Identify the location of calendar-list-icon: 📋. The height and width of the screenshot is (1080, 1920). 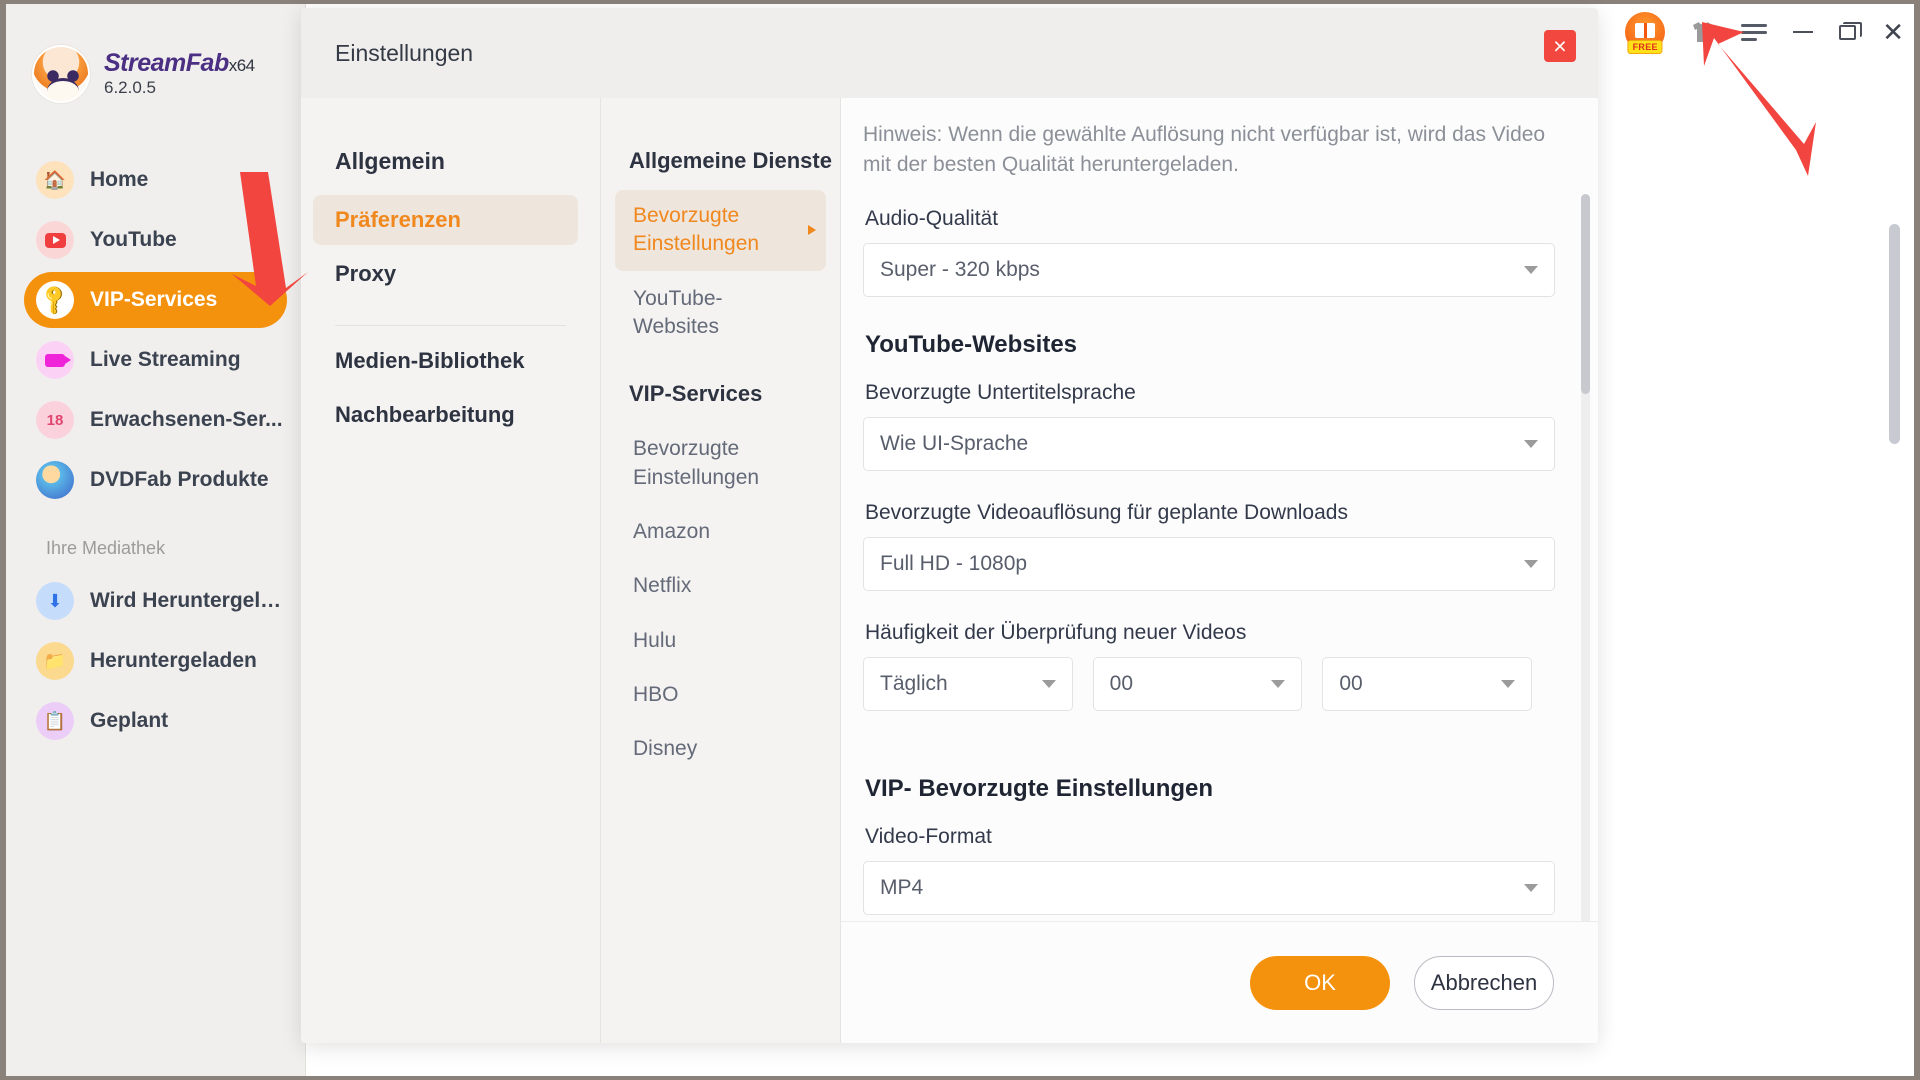
(55, 721).